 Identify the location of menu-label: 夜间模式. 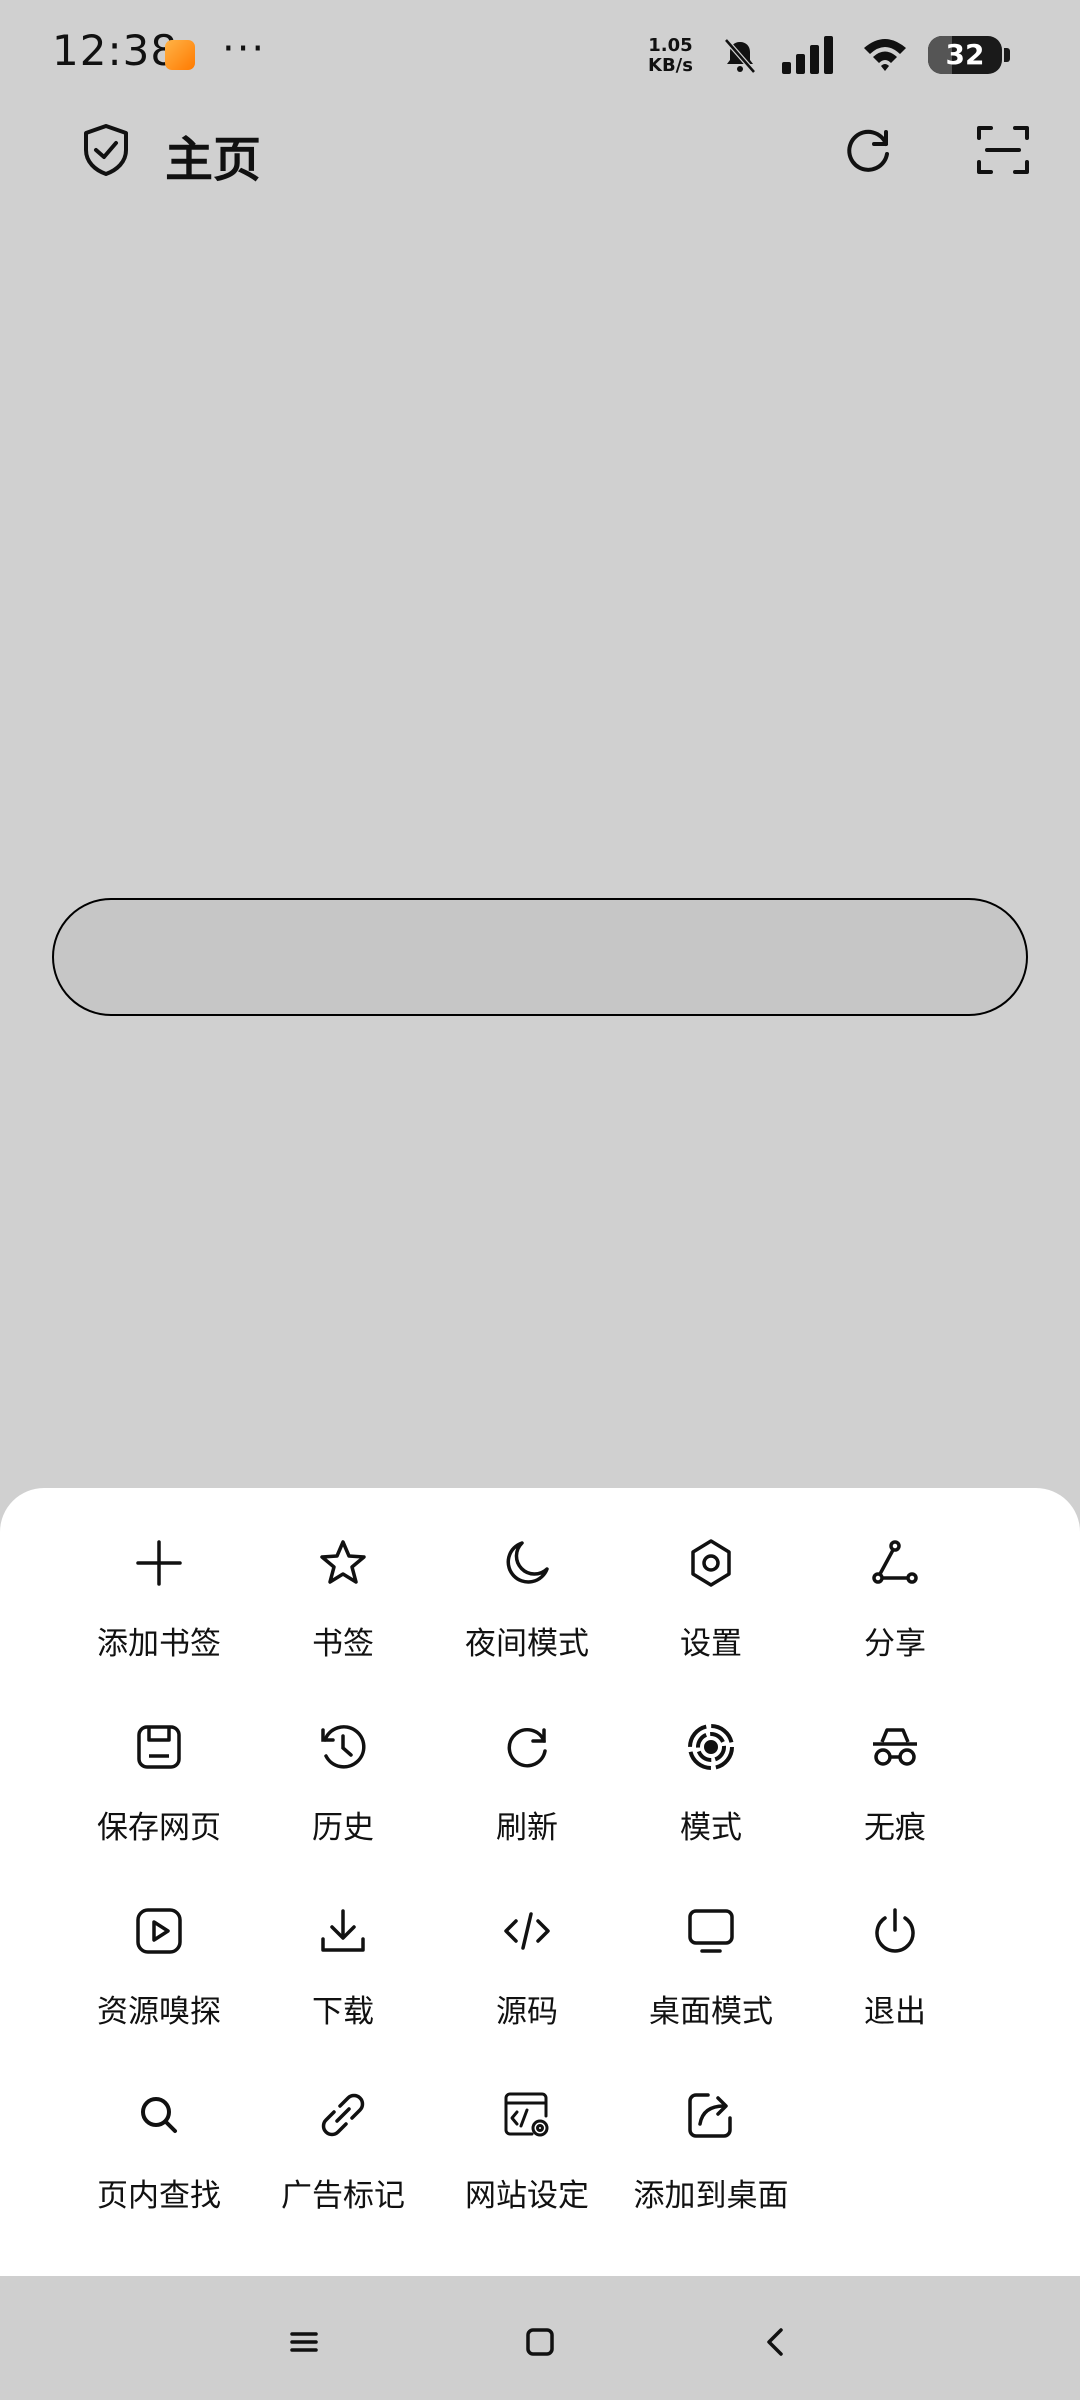
(527, 1644).